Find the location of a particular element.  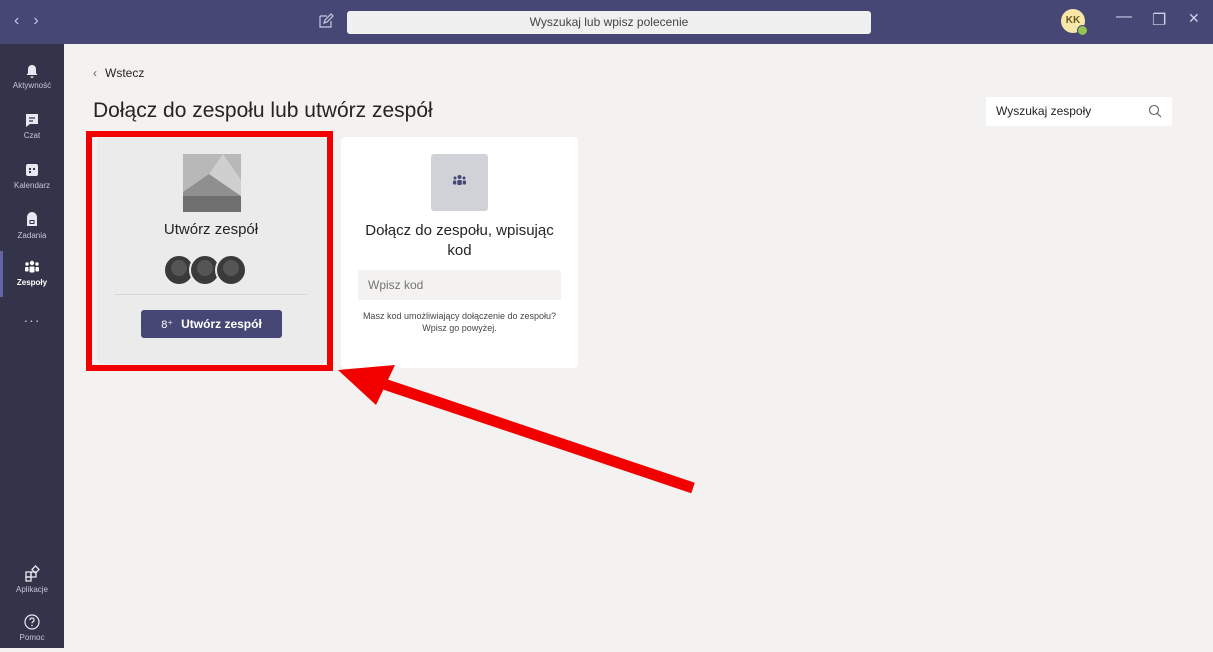

rail-item-help: Pomoc is located at coordinates (32, 629).